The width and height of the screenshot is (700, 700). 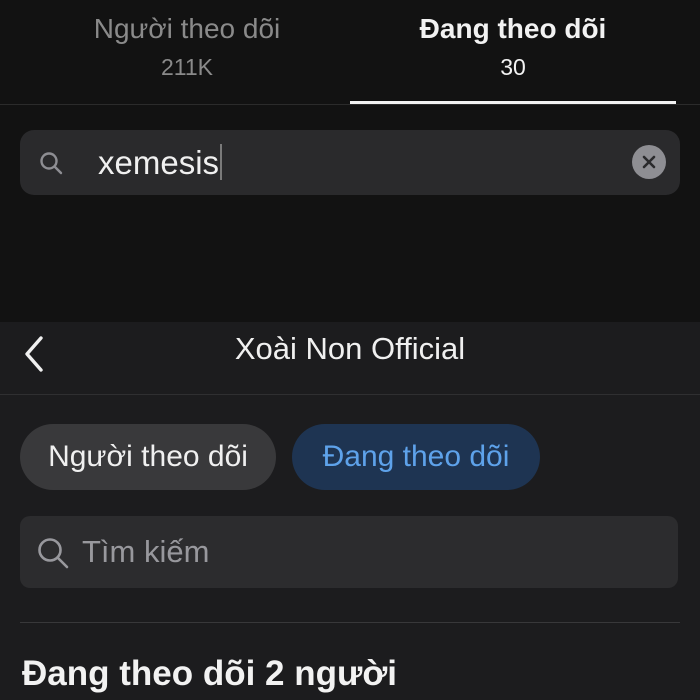 I want to click on tab-followers: Người theo dõi 211K, so click(x=187, y=52).